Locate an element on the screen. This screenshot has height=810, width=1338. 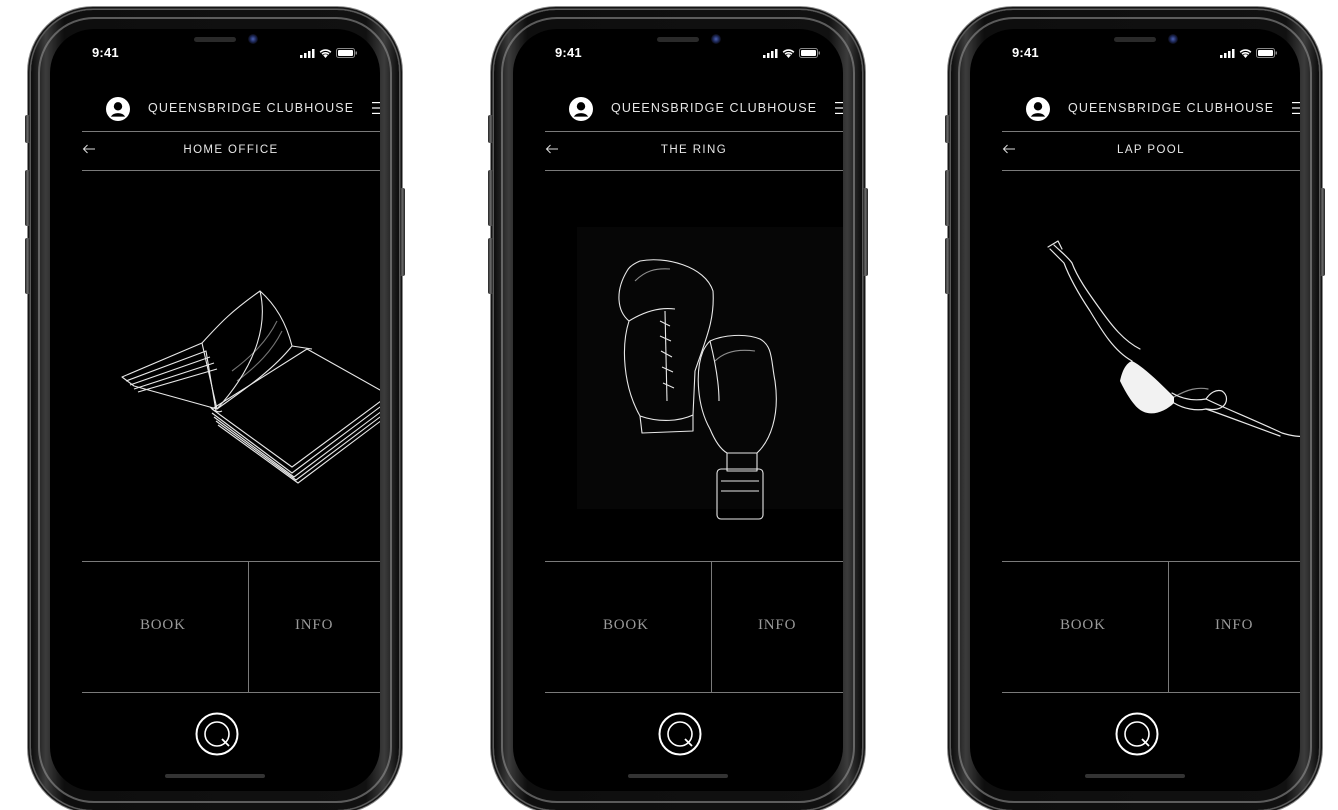
diver-illustration is located at coordinates (1173, 338).